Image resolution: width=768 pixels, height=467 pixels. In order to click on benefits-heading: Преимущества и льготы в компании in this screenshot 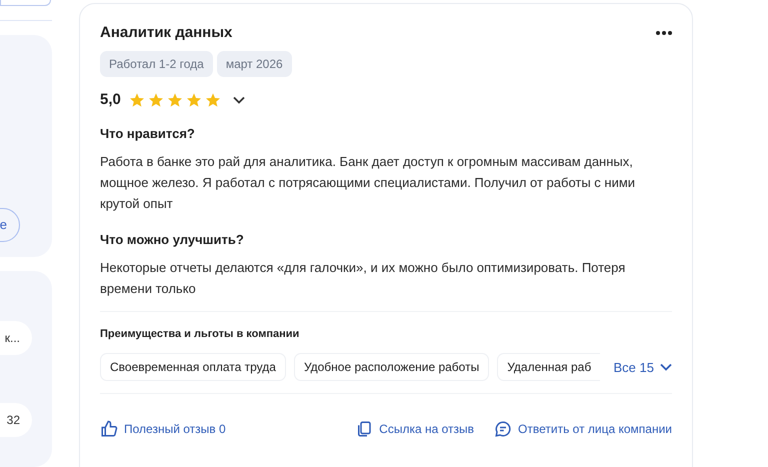, I will do `click(200, 334)`.